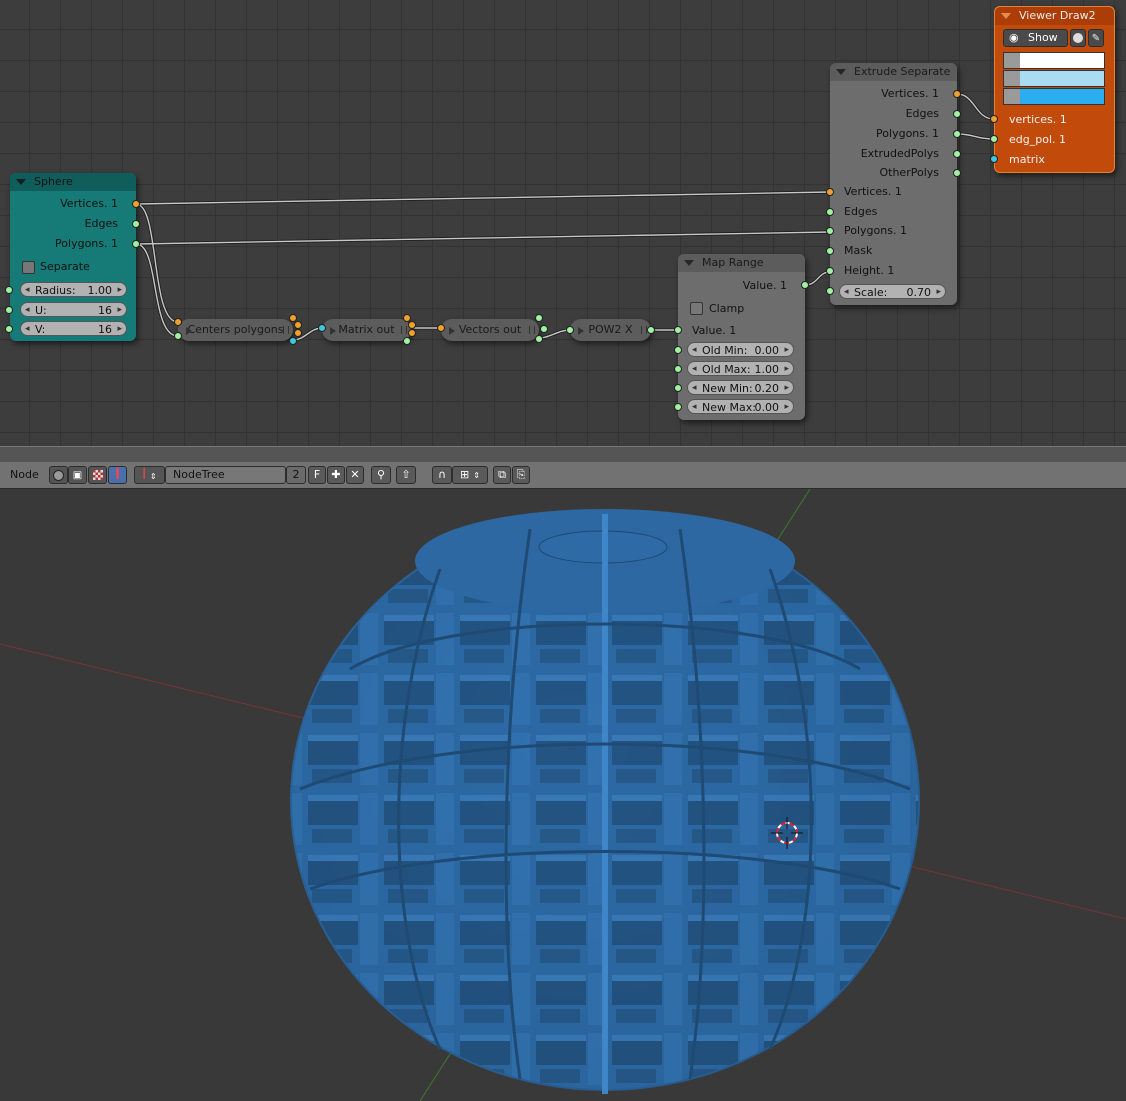 The image size is (1126, 1101). Describe the element at coordinates (1035, 38) in the screenshot. I see `show-toggle-button: ◉ Show` at that location.